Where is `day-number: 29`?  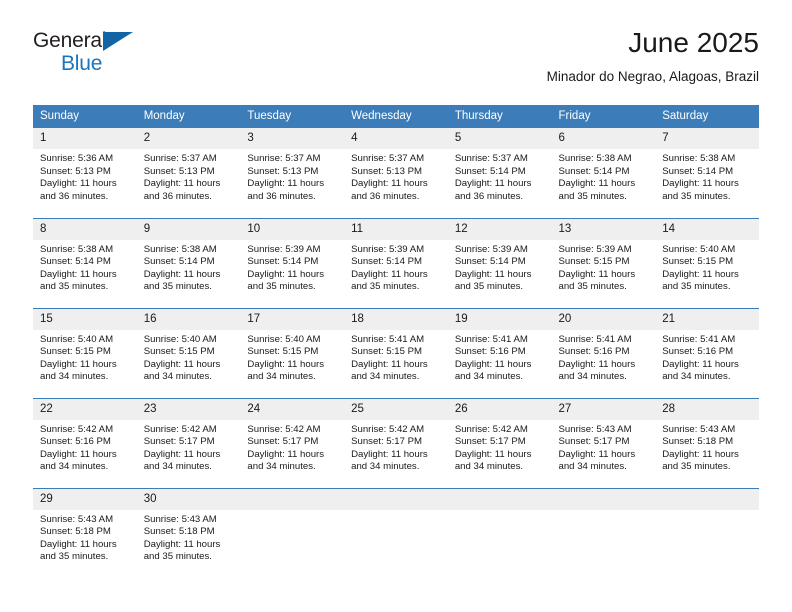 day-number: 29 is located at coordinates (85, 499).